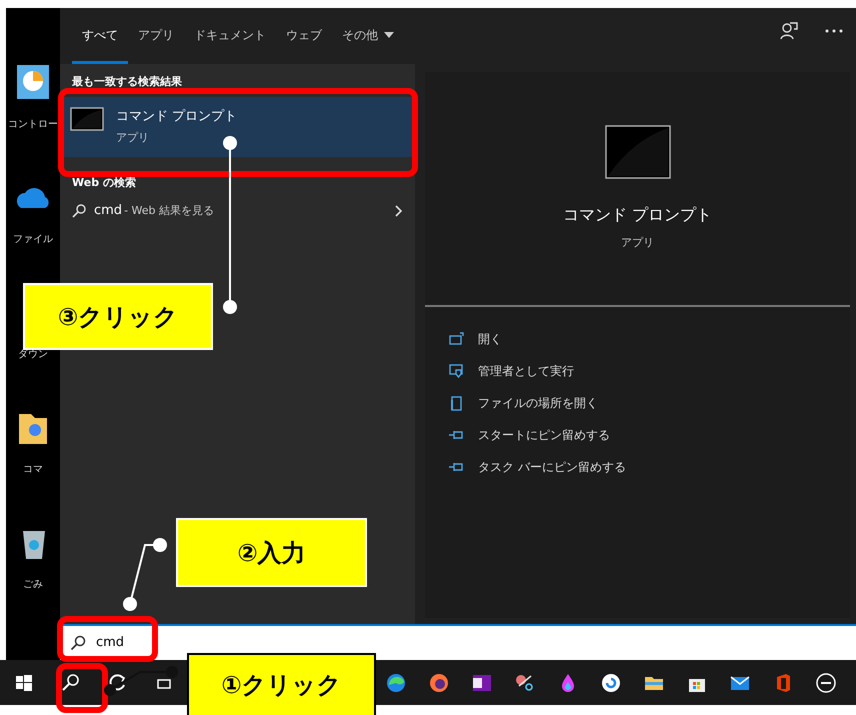 The width and height of the screenshot is (856, 715). I want to click on action-item: タスク バーにピン留めする, so click(637, 467).